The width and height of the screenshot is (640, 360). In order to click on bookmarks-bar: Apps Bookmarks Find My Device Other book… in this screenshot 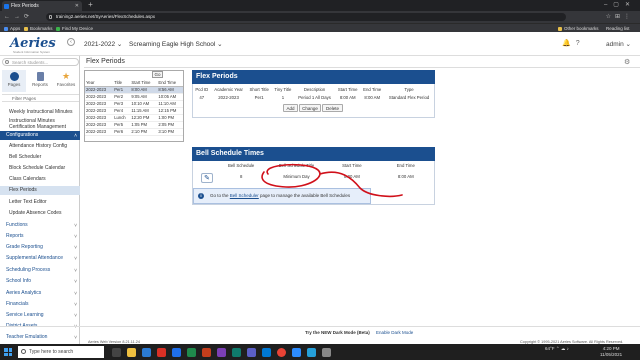, I will do `click(320, 27)`.